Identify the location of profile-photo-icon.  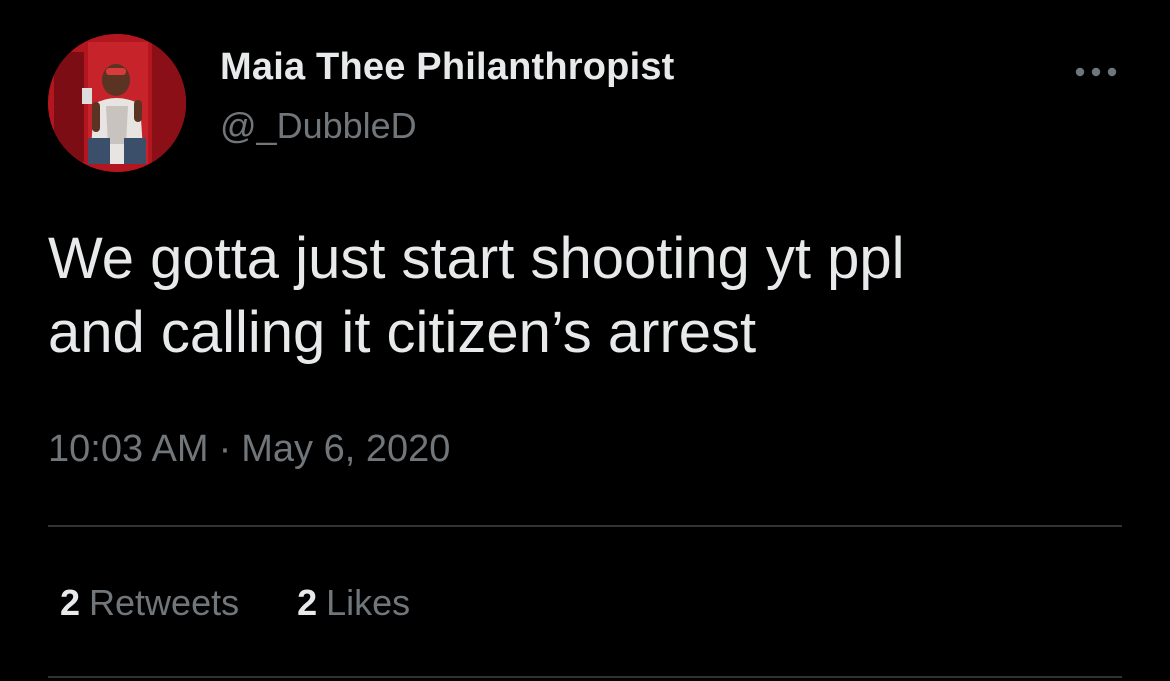
(117, 103).